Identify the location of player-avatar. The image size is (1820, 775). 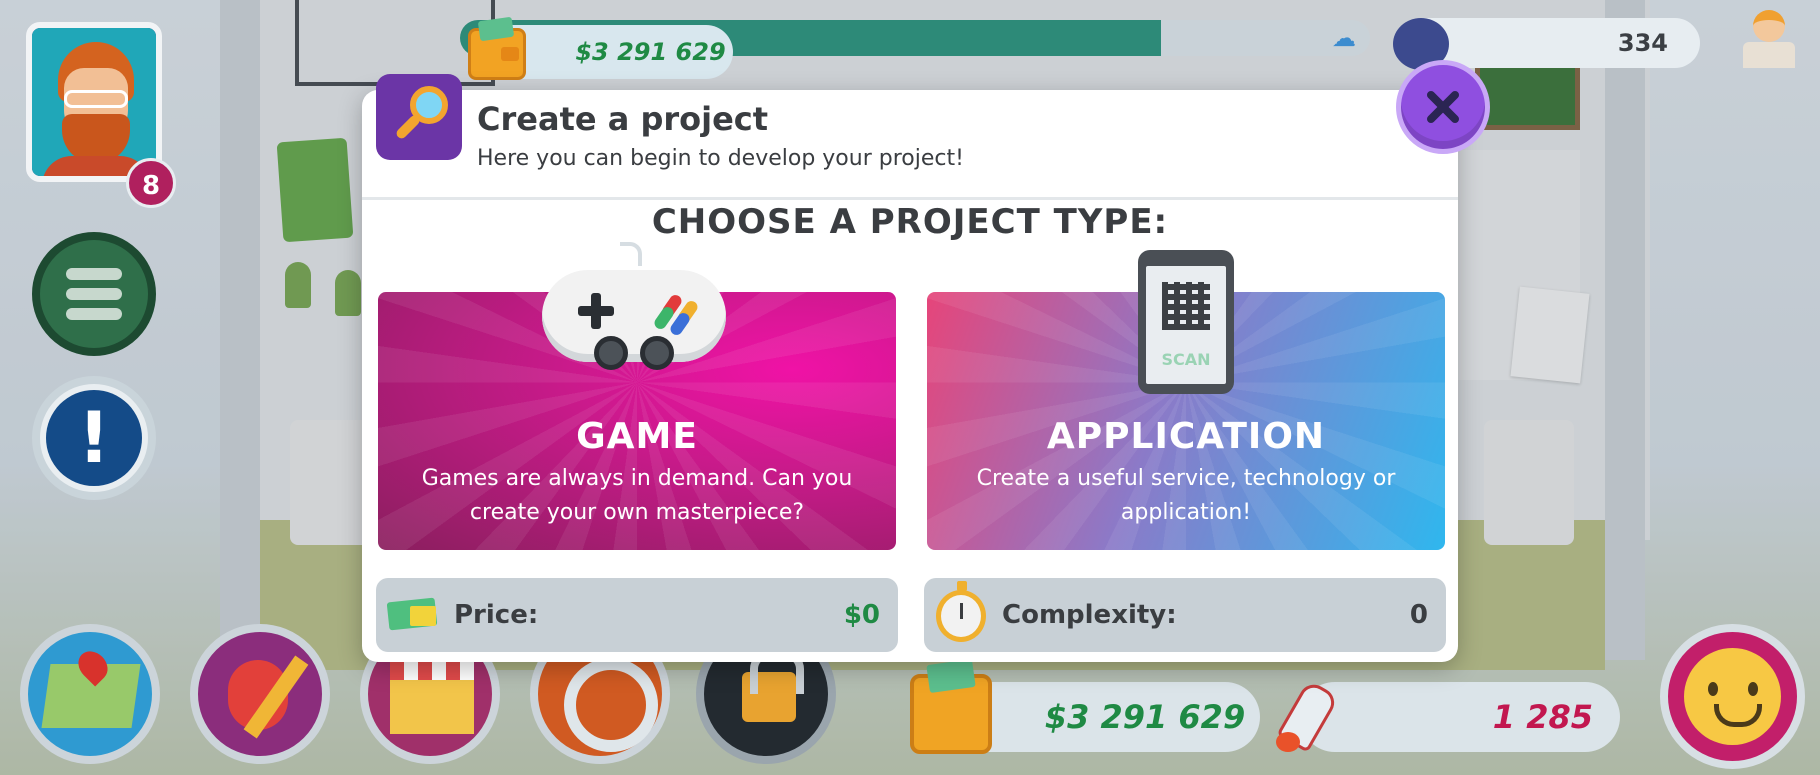
(94, 102).